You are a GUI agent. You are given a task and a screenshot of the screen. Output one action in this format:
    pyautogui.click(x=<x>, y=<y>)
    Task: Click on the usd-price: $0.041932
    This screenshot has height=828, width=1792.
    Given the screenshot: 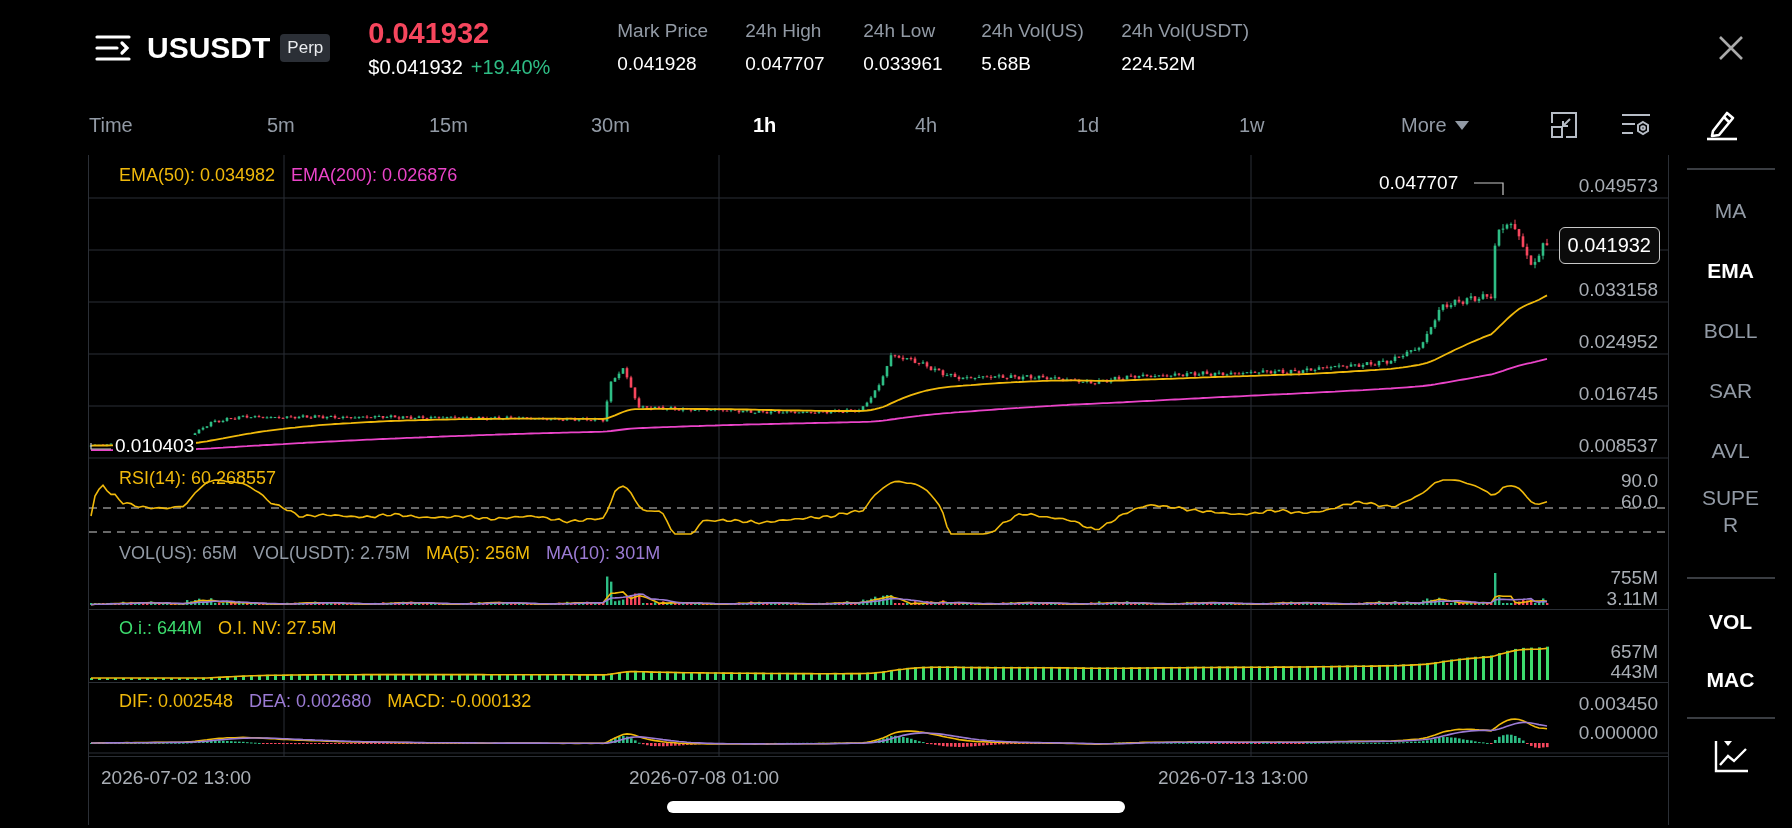 What is the action you would take?
    pyautogui.click(x=415, y=66)
    